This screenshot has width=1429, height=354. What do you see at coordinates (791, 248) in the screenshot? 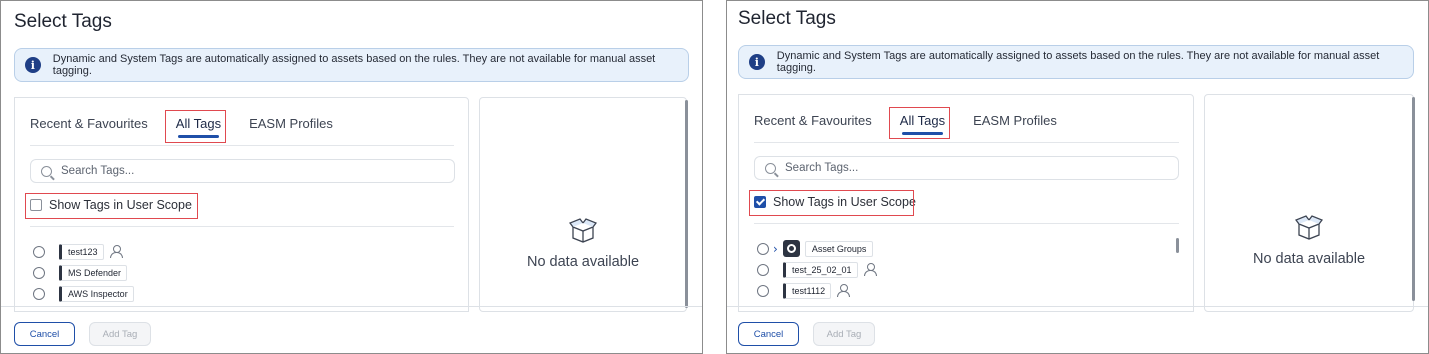
I see `asset-group-icon` at bounding box center [791, 248].